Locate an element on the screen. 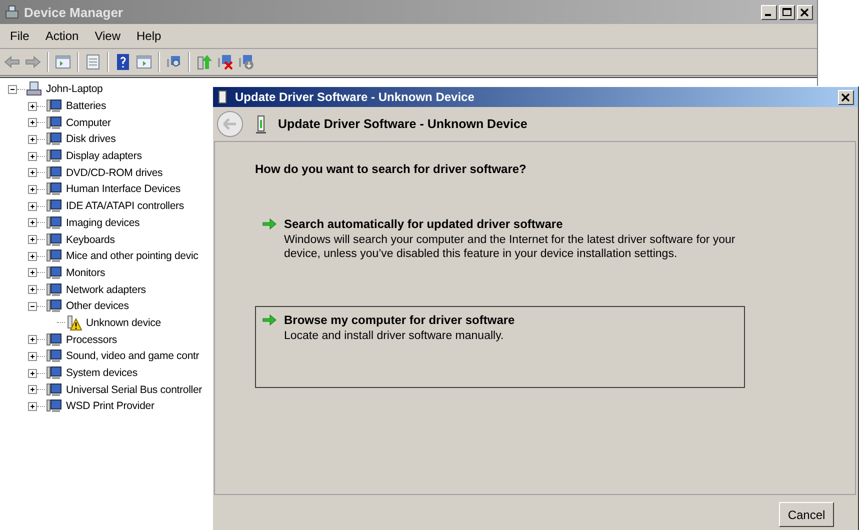 Image resolution: width=859 pixels, height=530 pixels. minimize-button is located at coordinates (769, 12).